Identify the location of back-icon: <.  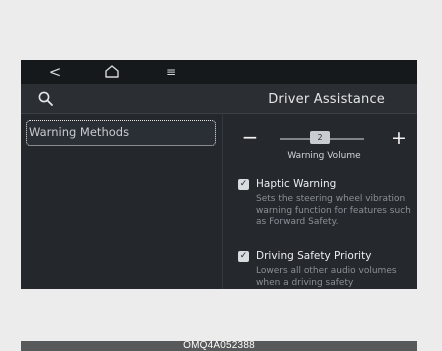
(55, 72).